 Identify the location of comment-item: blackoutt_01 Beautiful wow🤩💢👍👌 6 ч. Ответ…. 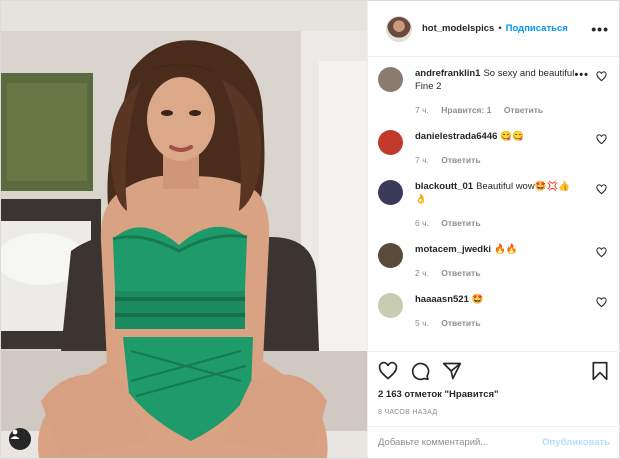
(493, 205).